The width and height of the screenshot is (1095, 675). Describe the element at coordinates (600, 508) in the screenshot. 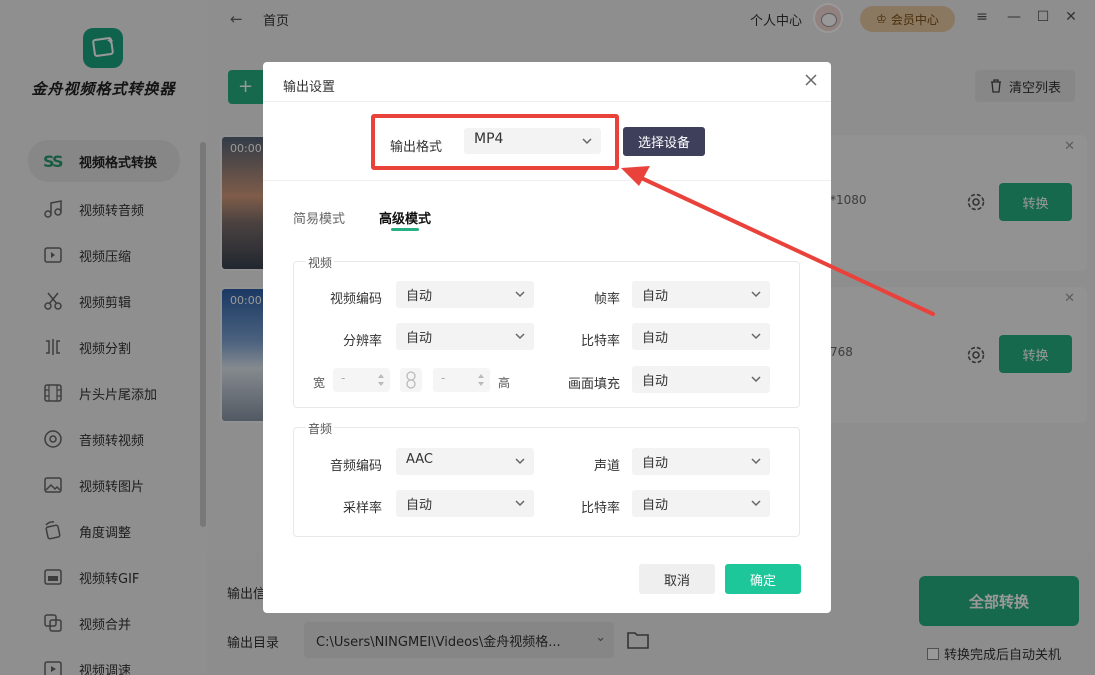

I see `audio-bitrate-label: 比特率` at that location.